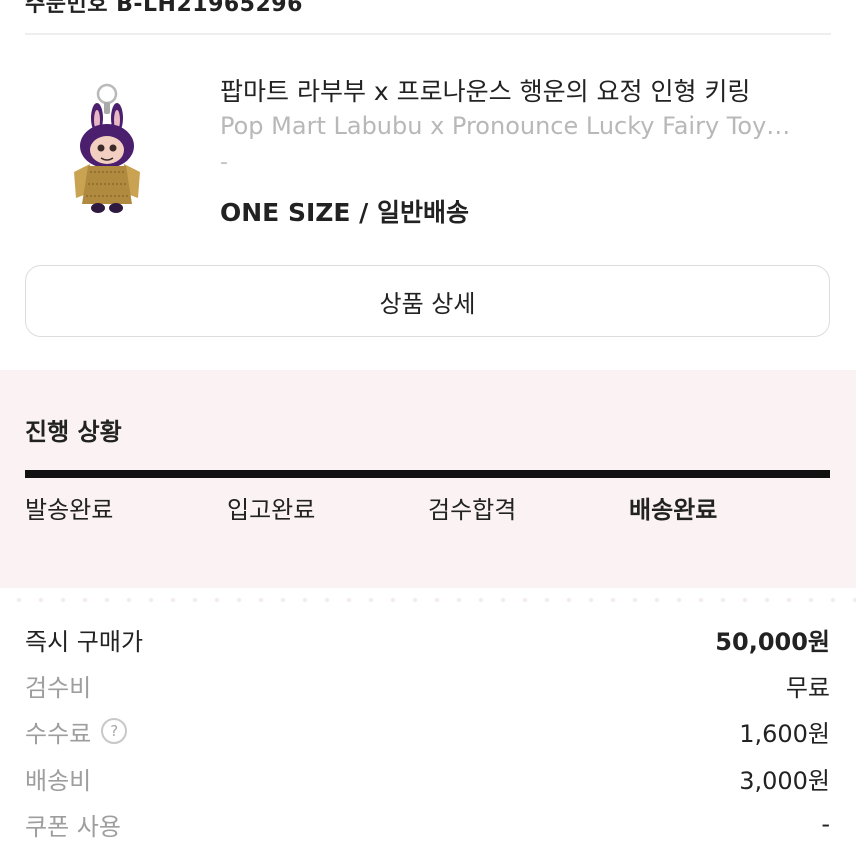 The image size is (856, 856). What do you see at coordinates (73, 432) in the screenshot?
I see `progress-heading: 진행 상황` at bounding box center [73, 432].